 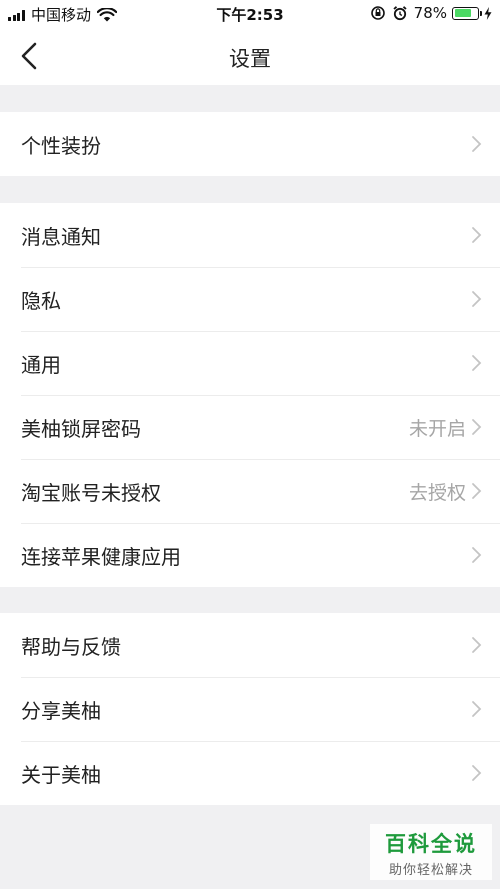 I want to click on chevron-left-icon, so click(x=29, y=56).